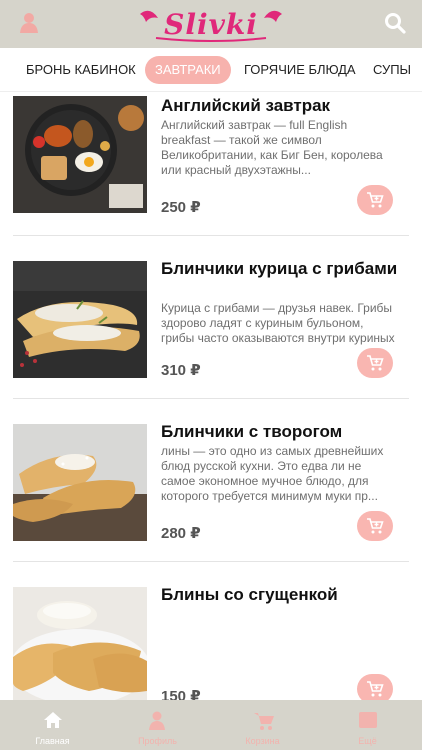  Describe the element at coordinates (249, 594) in the screenshot. I see `product-title: Блины со сгущенкой` at that location.